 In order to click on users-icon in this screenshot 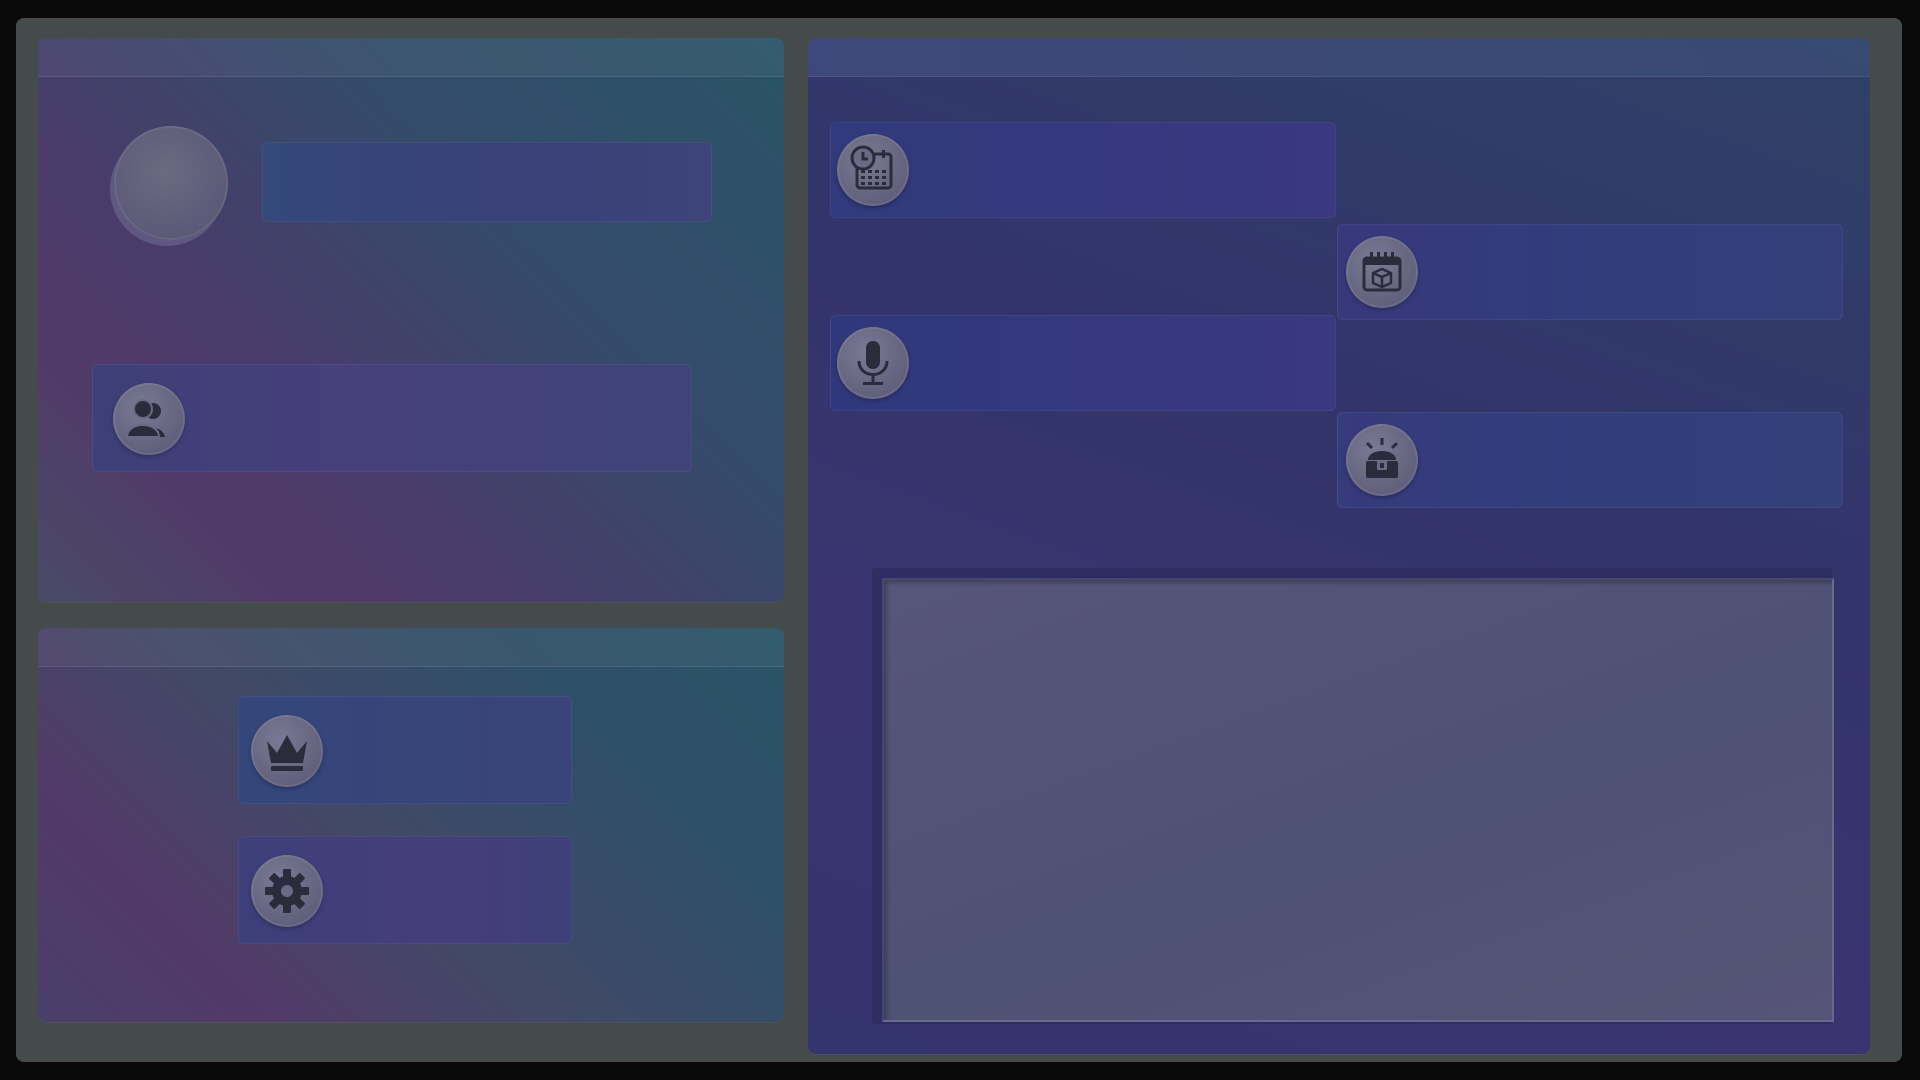, I will do `click(149, 419)`.